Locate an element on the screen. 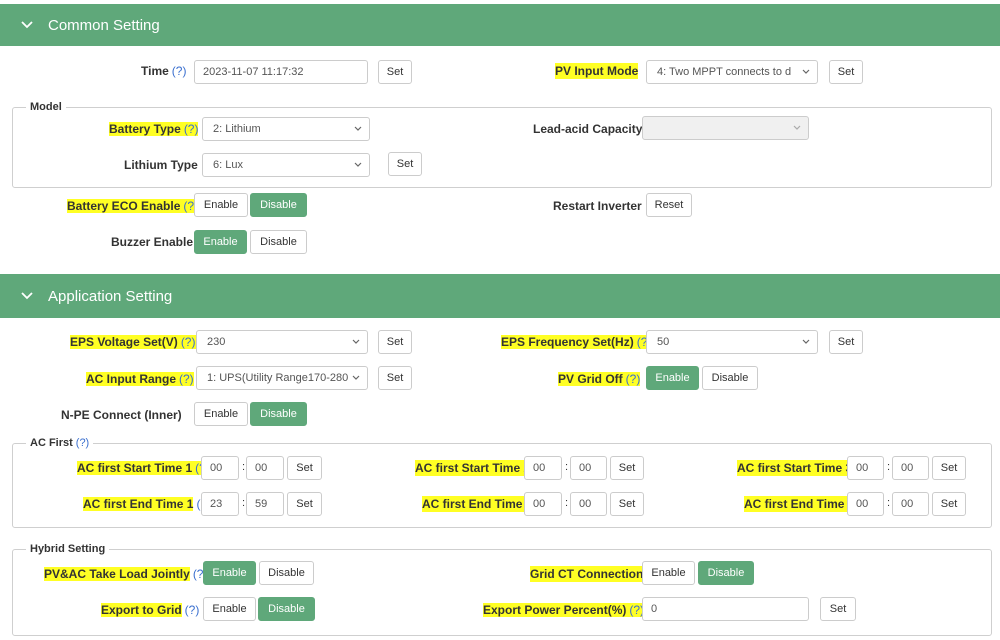 This screenshot has height=640, width=1000. restart-inverter-reset-button: Reset is located at coordinates (669, 205).